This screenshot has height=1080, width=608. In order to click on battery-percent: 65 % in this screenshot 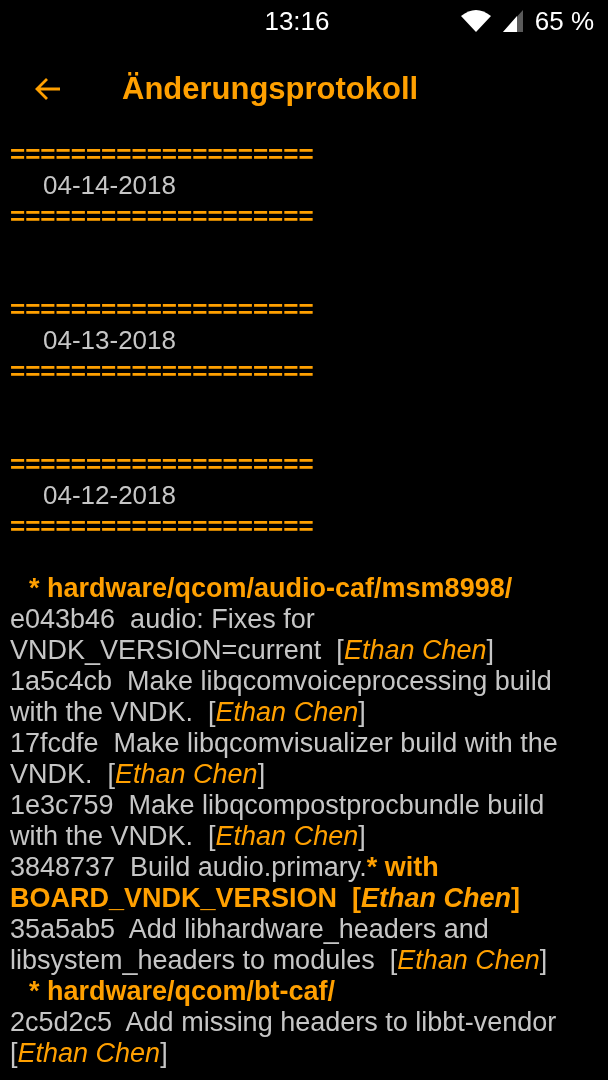, I will do `click(564, 21)`.